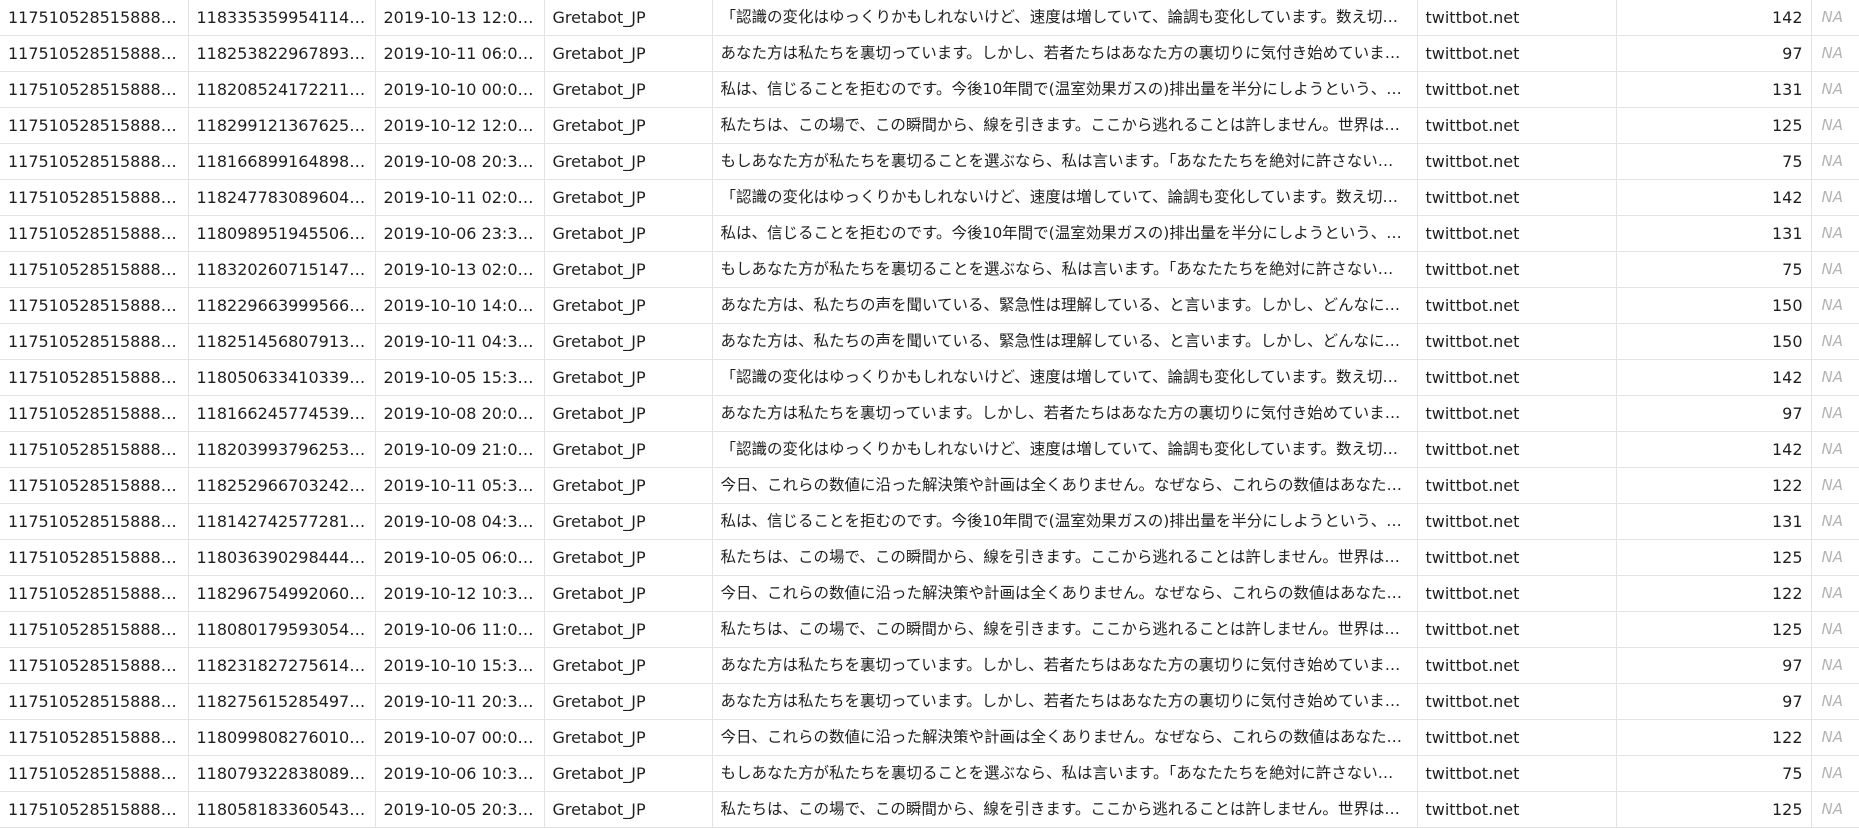 This screenshot has width=1859, height=828. I want to click on cell-created-at: 2019-10-12 10:33:37, so click(460, 593).